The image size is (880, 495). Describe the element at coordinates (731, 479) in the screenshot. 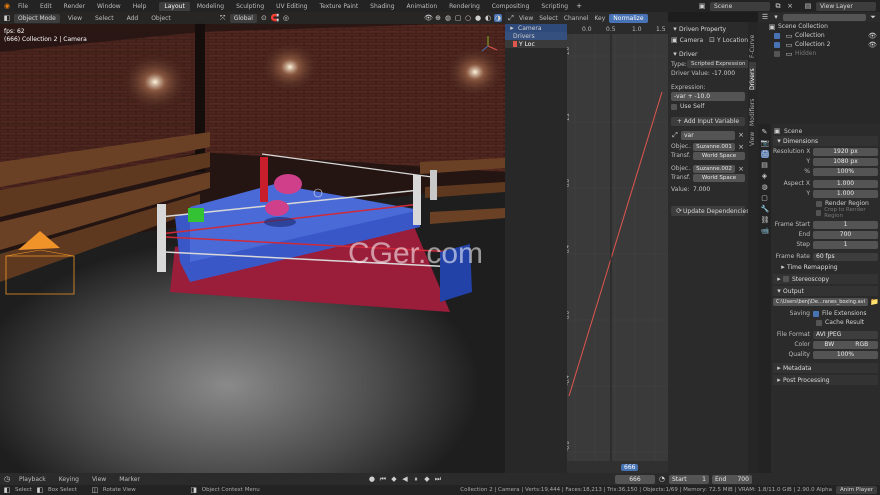

I see `timeline-end-field: End 700` at that location.